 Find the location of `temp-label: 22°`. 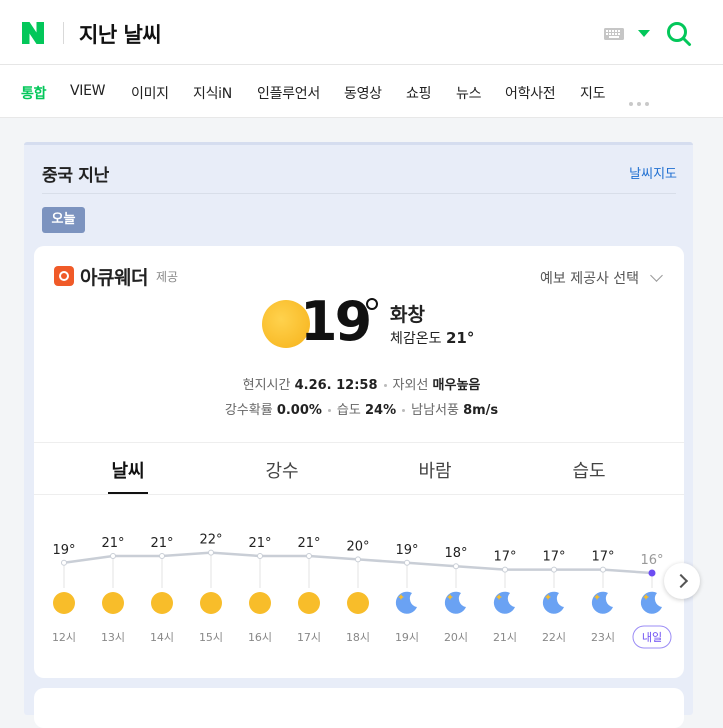

temp-label: 22° is located at coordinates (210, 540).